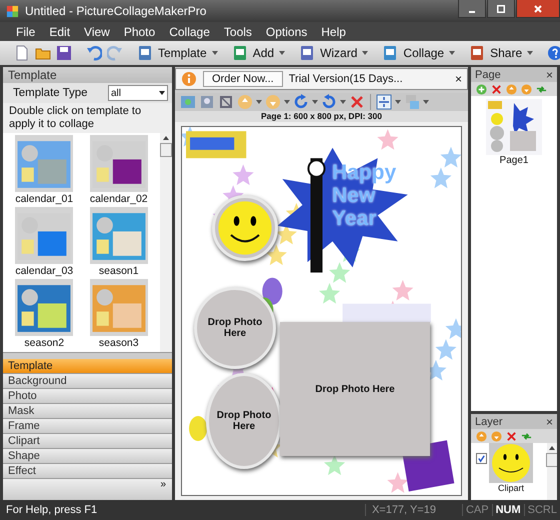 The image size is (560, 520). What do you see at coordinates (238, 31) in the screenshot?
I see `menu-item: Tools` at bounding box center [238, 31].